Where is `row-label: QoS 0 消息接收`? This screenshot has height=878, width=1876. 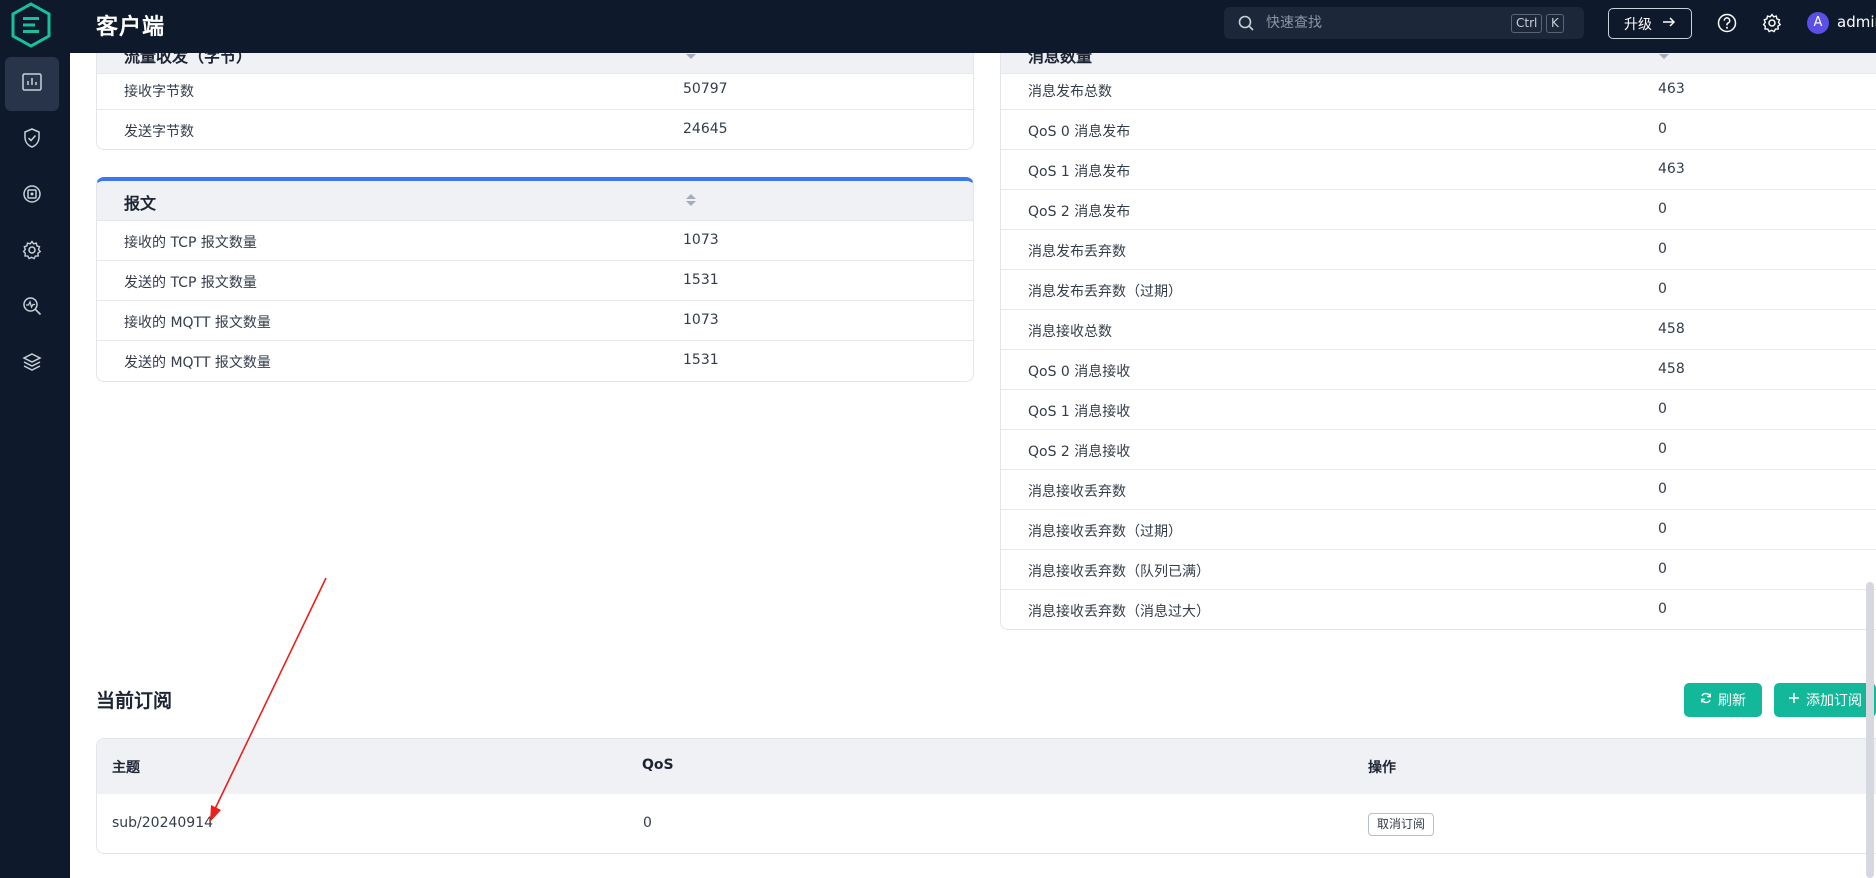 row-label: QoS 0 消息接收 is located at coordinates (1079, 372).